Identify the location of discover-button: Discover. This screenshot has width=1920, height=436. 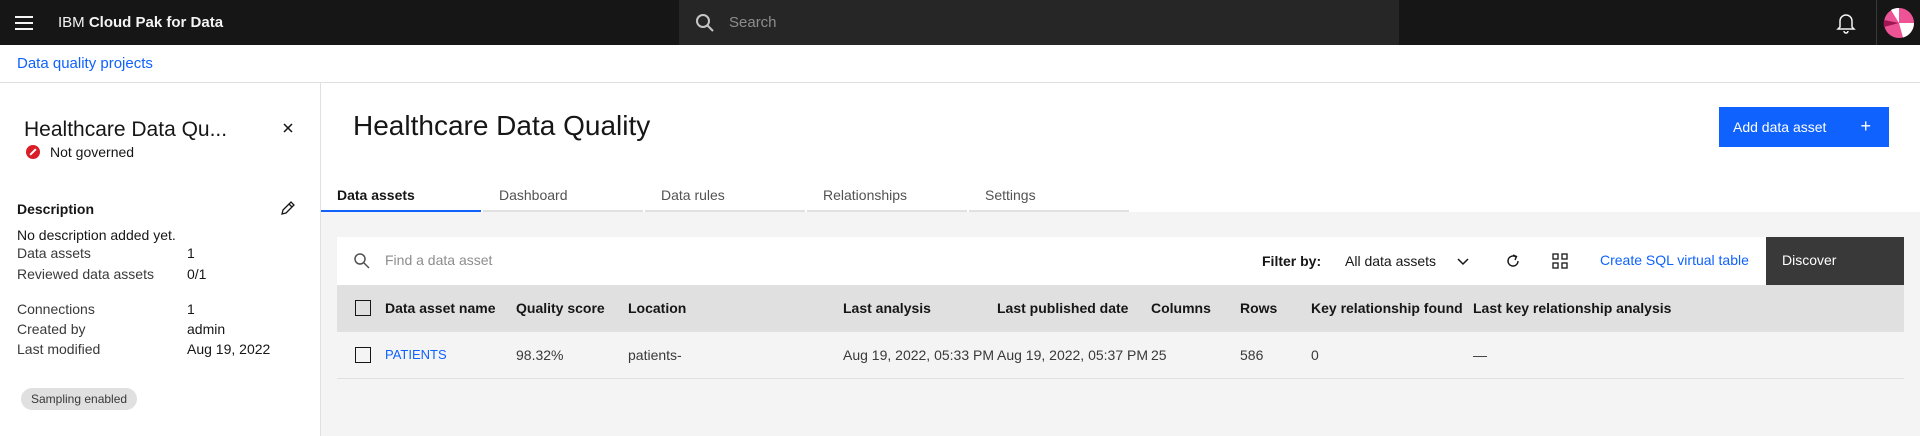
(1835, 261).